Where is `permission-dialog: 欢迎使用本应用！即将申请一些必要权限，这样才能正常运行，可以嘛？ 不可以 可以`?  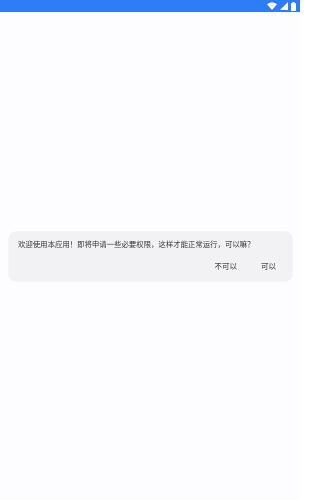
permission-dialog: 欢迎使用本应用！即将申请一些必要权限，这样才能正常运行，可以嘛？ 不可以 可以 is located at coordinates (150, 256).